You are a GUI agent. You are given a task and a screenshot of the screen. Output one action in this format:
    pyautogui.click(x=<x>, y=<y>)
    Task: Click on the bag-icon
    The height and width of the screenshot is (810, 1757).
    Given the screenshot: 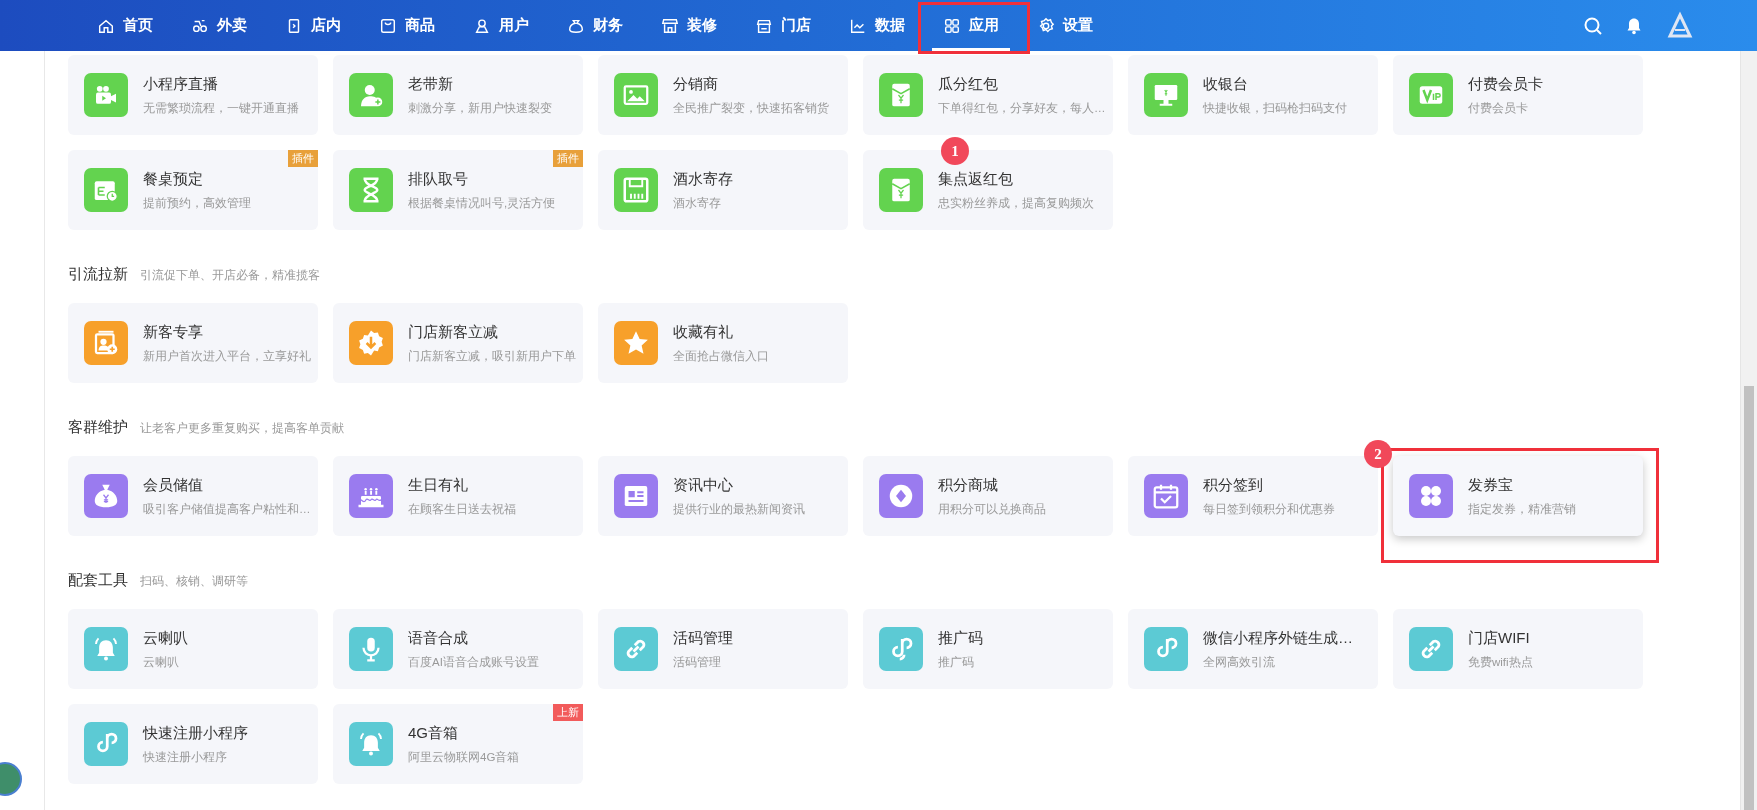 What is the action you would take?
    pyautogui.click(x=388, y=25)
    